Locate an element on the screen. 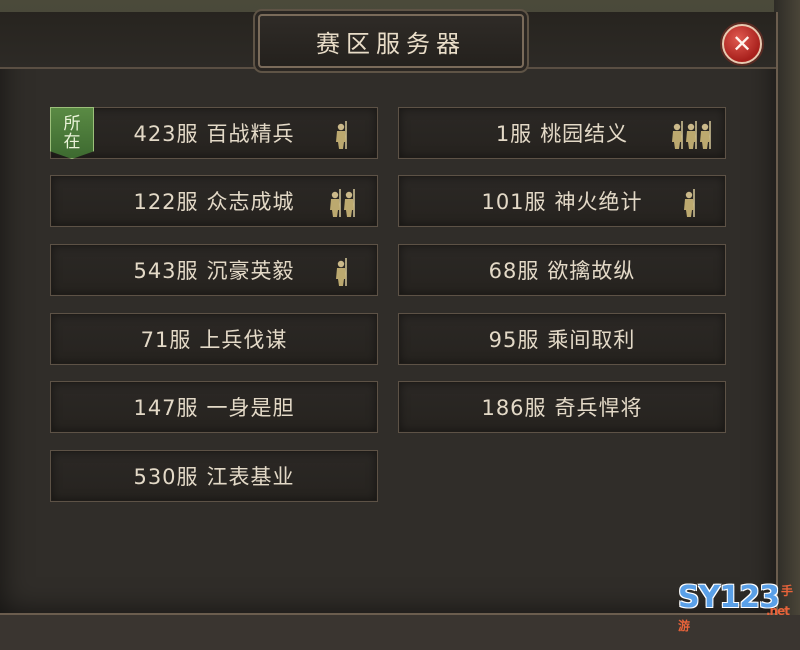  server-button-147: 147服 一身是胆 is located at coordinates (214, 407).